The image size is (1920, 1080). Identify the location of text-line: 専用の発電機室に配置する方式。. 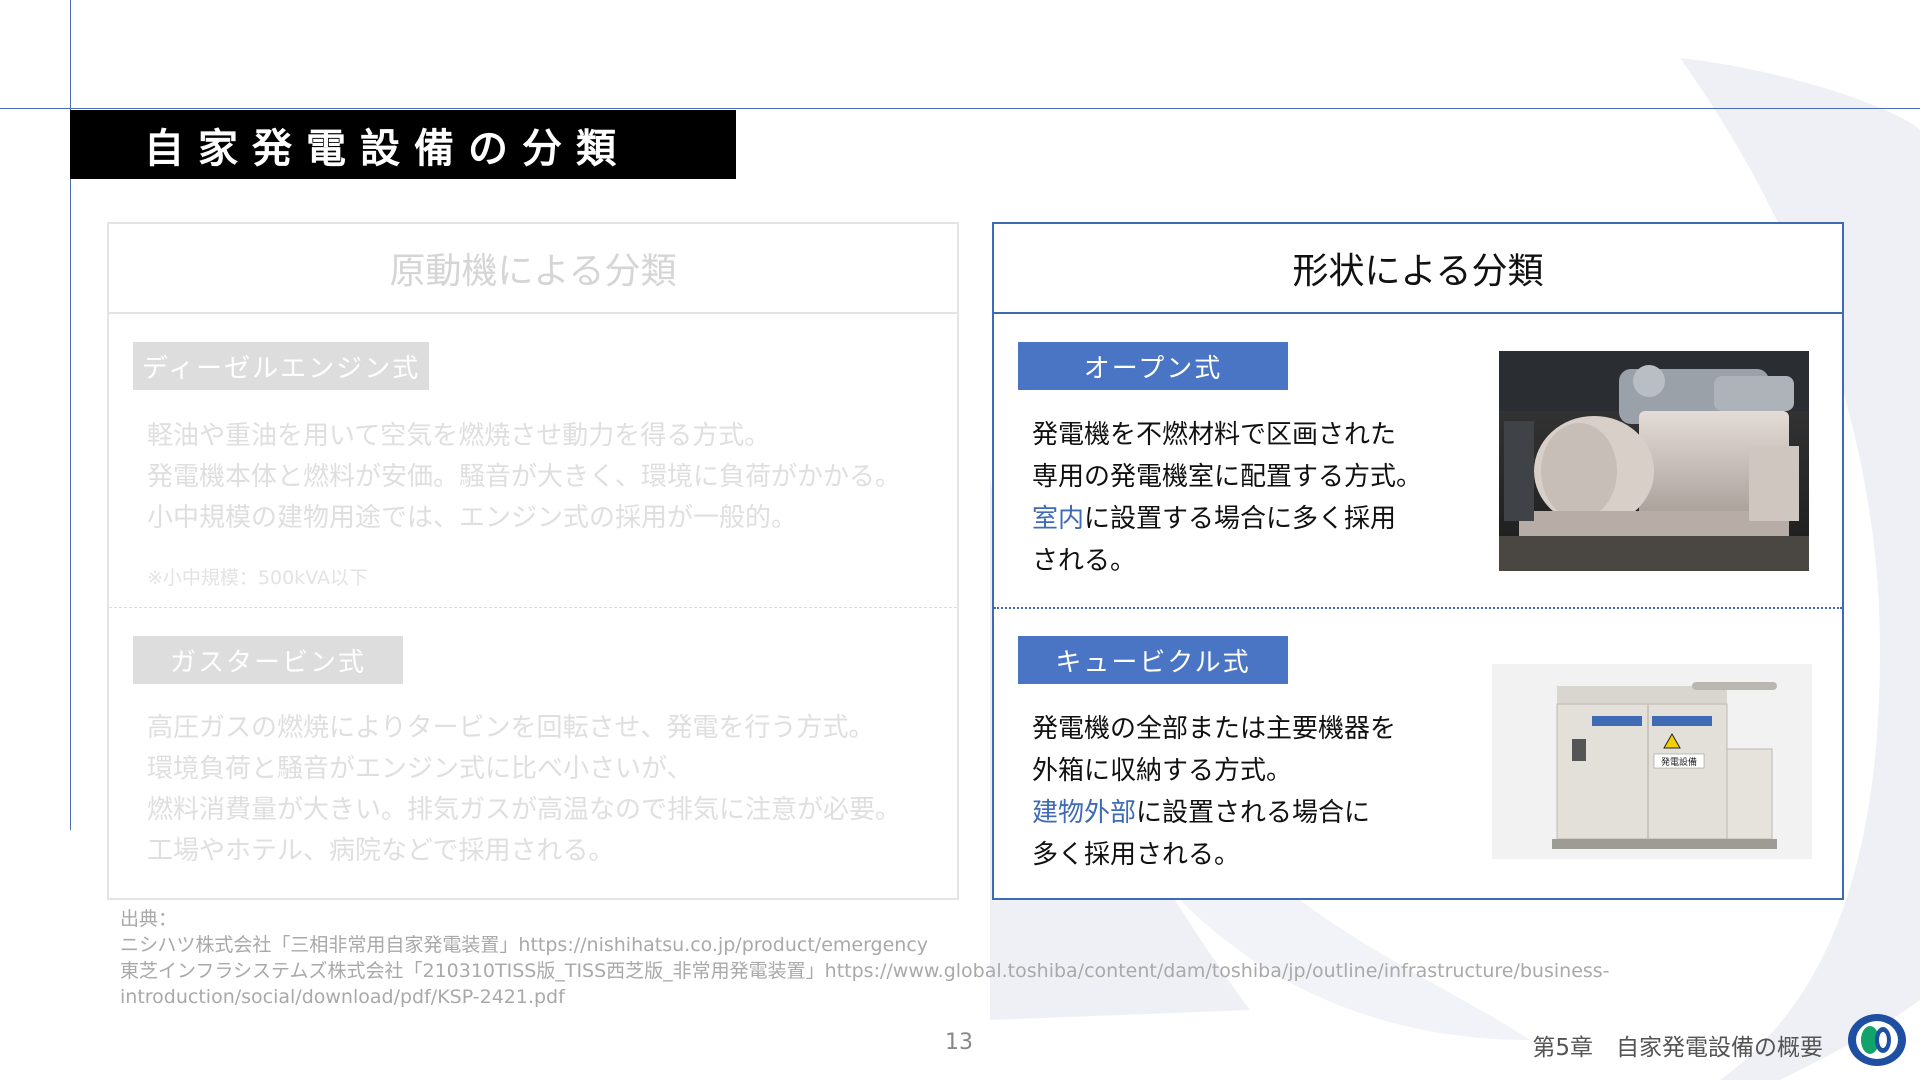
(1227, 477).